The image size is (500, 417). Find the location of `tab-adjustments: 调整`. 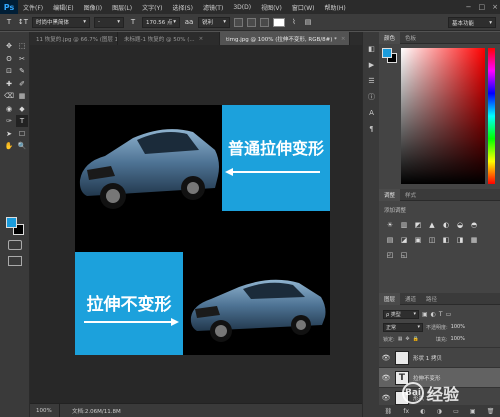

tab-adjustments: 调整 is located at coordinates (390, 194).